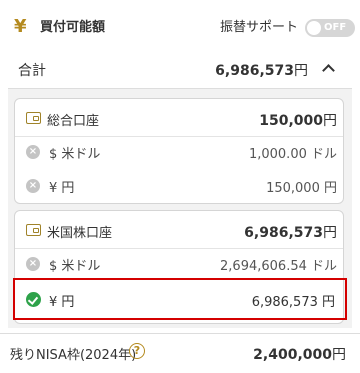 Image resolution: width=360 pixels, height=373 pixels. Describe the element at coordinates (180, 353) in the screenshot. I see `nisa-remaining-row: 残りNISA枠(2024年) ? 2,400,000円` at that location.